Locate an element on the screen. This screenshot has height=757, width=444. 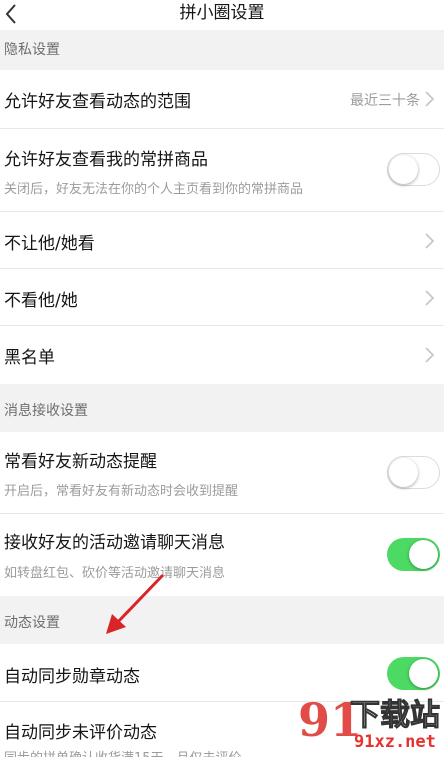
badge-sync-toggle is located at coordinates (413, 673).